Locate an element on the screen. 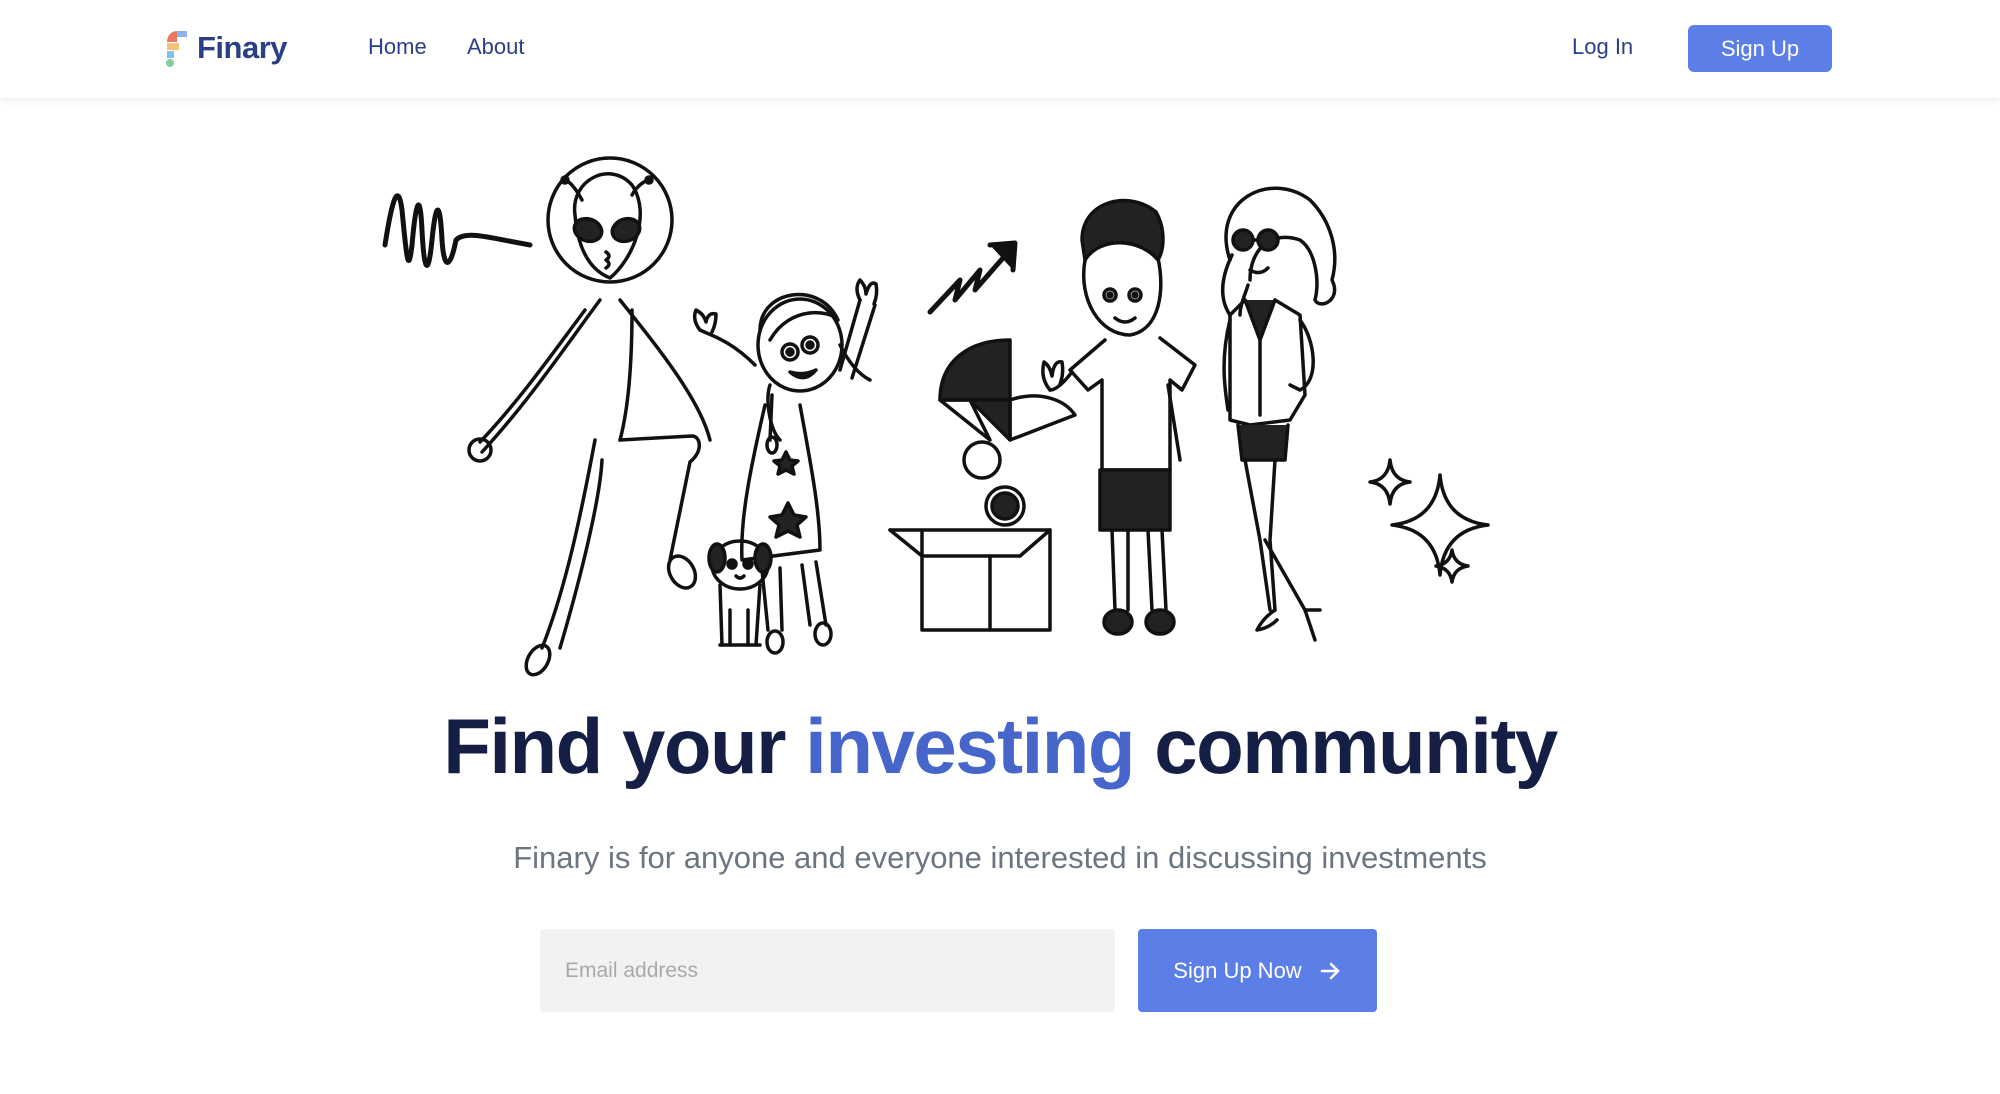 The width and height of the screenshot is (2000, 1094). hero-title-part2: community is located at coordinates (1346, 746).